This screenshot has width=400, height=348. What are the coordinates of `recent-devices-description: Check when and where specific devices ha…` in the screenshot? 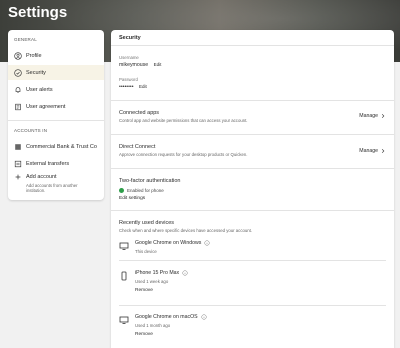 It's located at (186, 230).